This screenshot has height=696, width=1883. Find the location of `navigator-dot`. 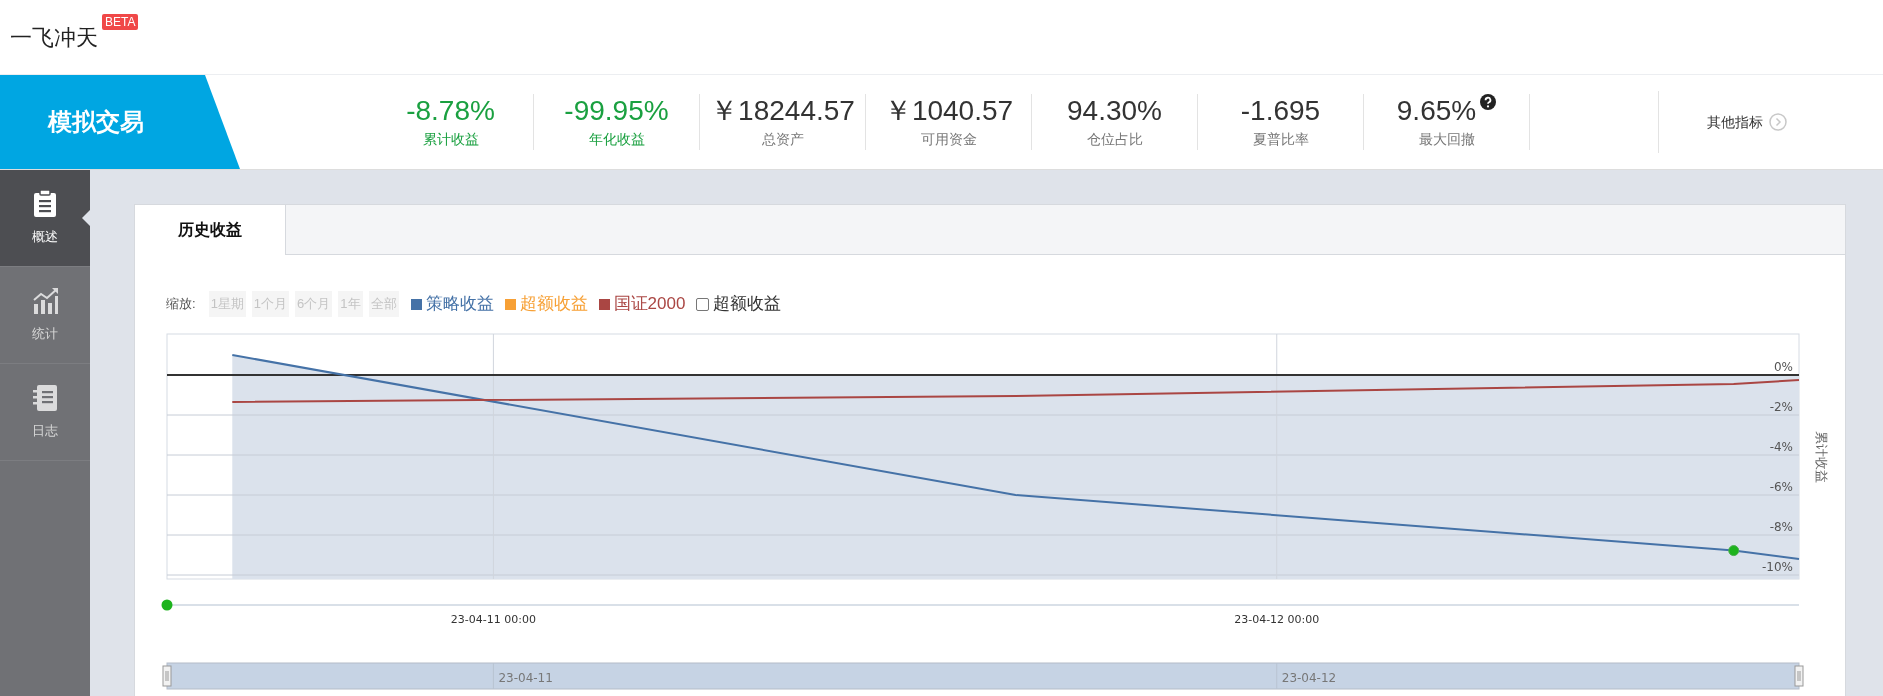

navigator-dot is located at coordinates (167, 605).